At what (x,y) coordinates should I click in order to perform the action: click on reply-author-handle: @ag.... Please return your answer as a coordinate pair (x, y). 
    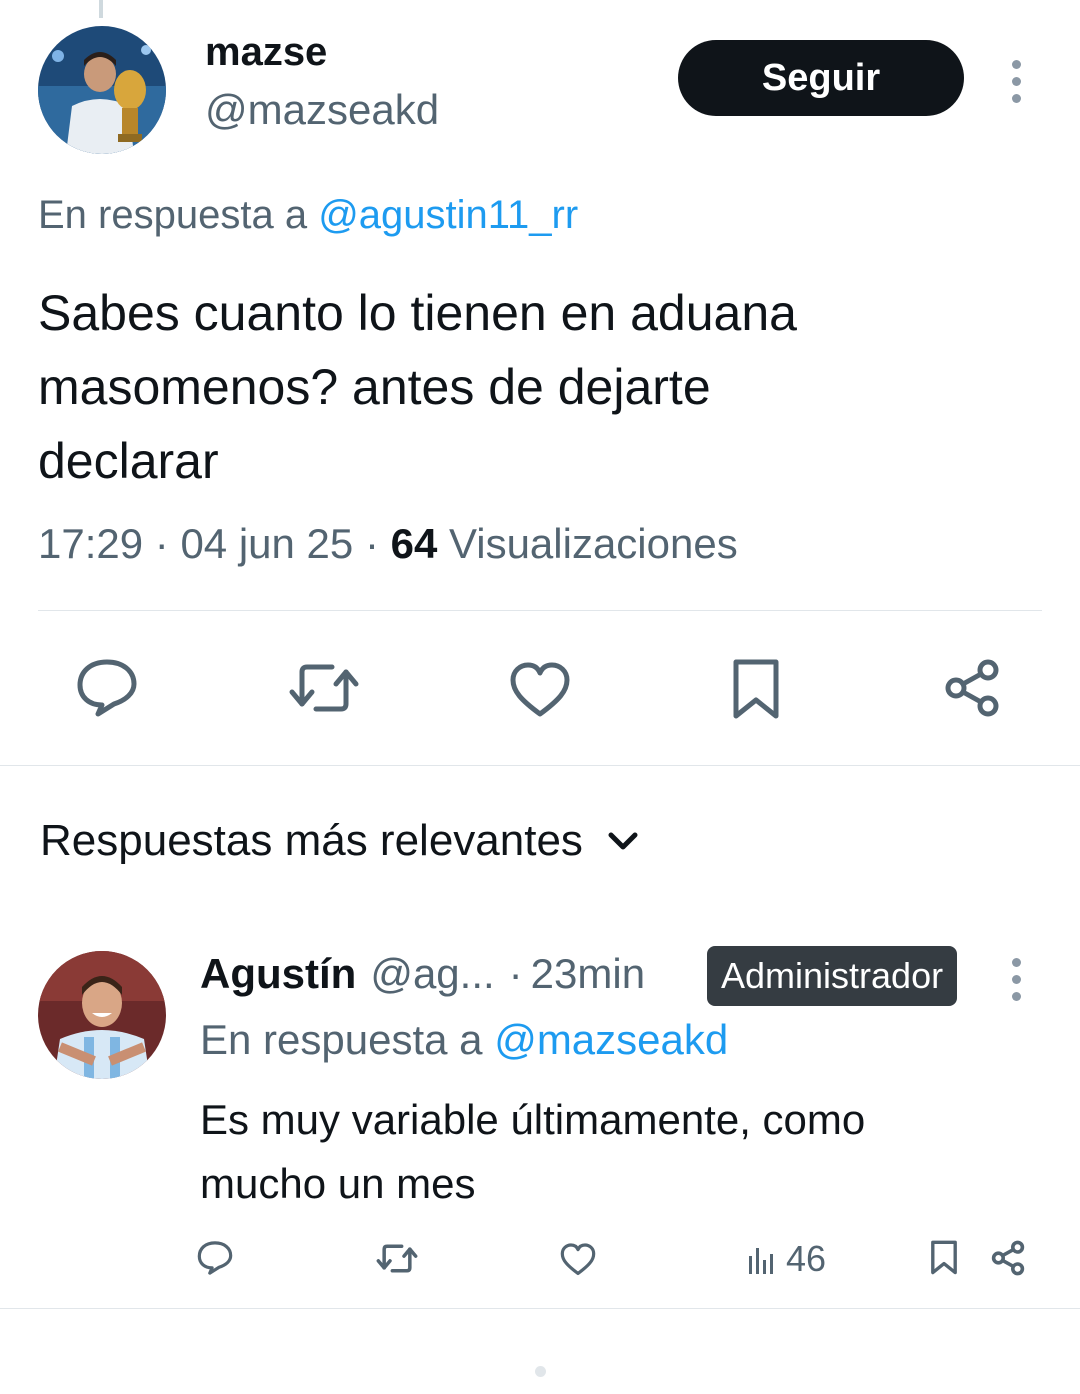
    Looking at the image, I should click on (432, 974).